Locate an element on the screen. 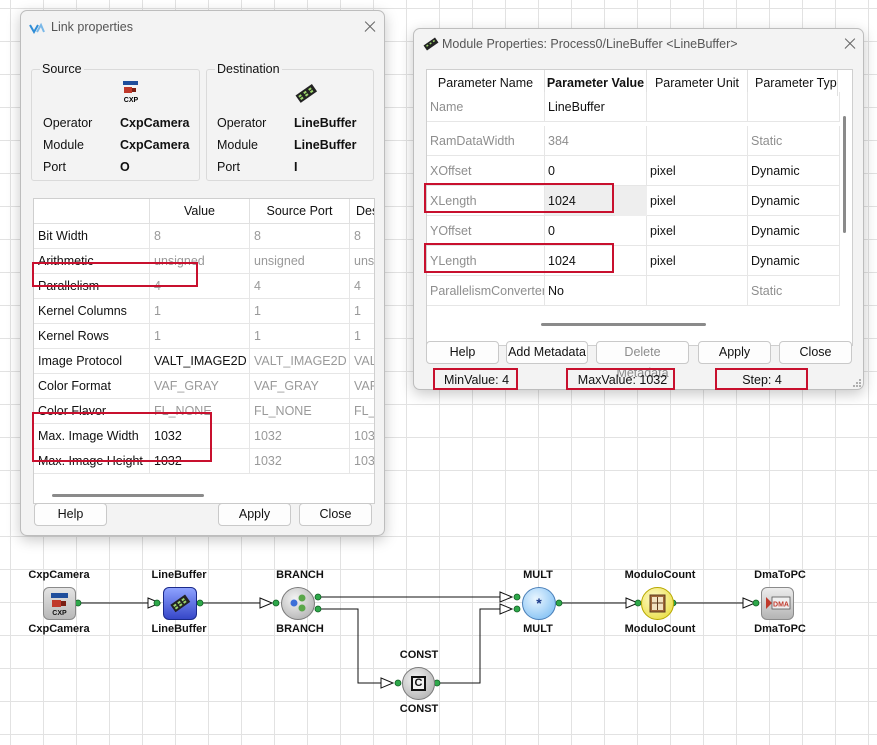 This screenshot has height=745, width=877. vertical-scrollbar is located at coordinates (844, 174).